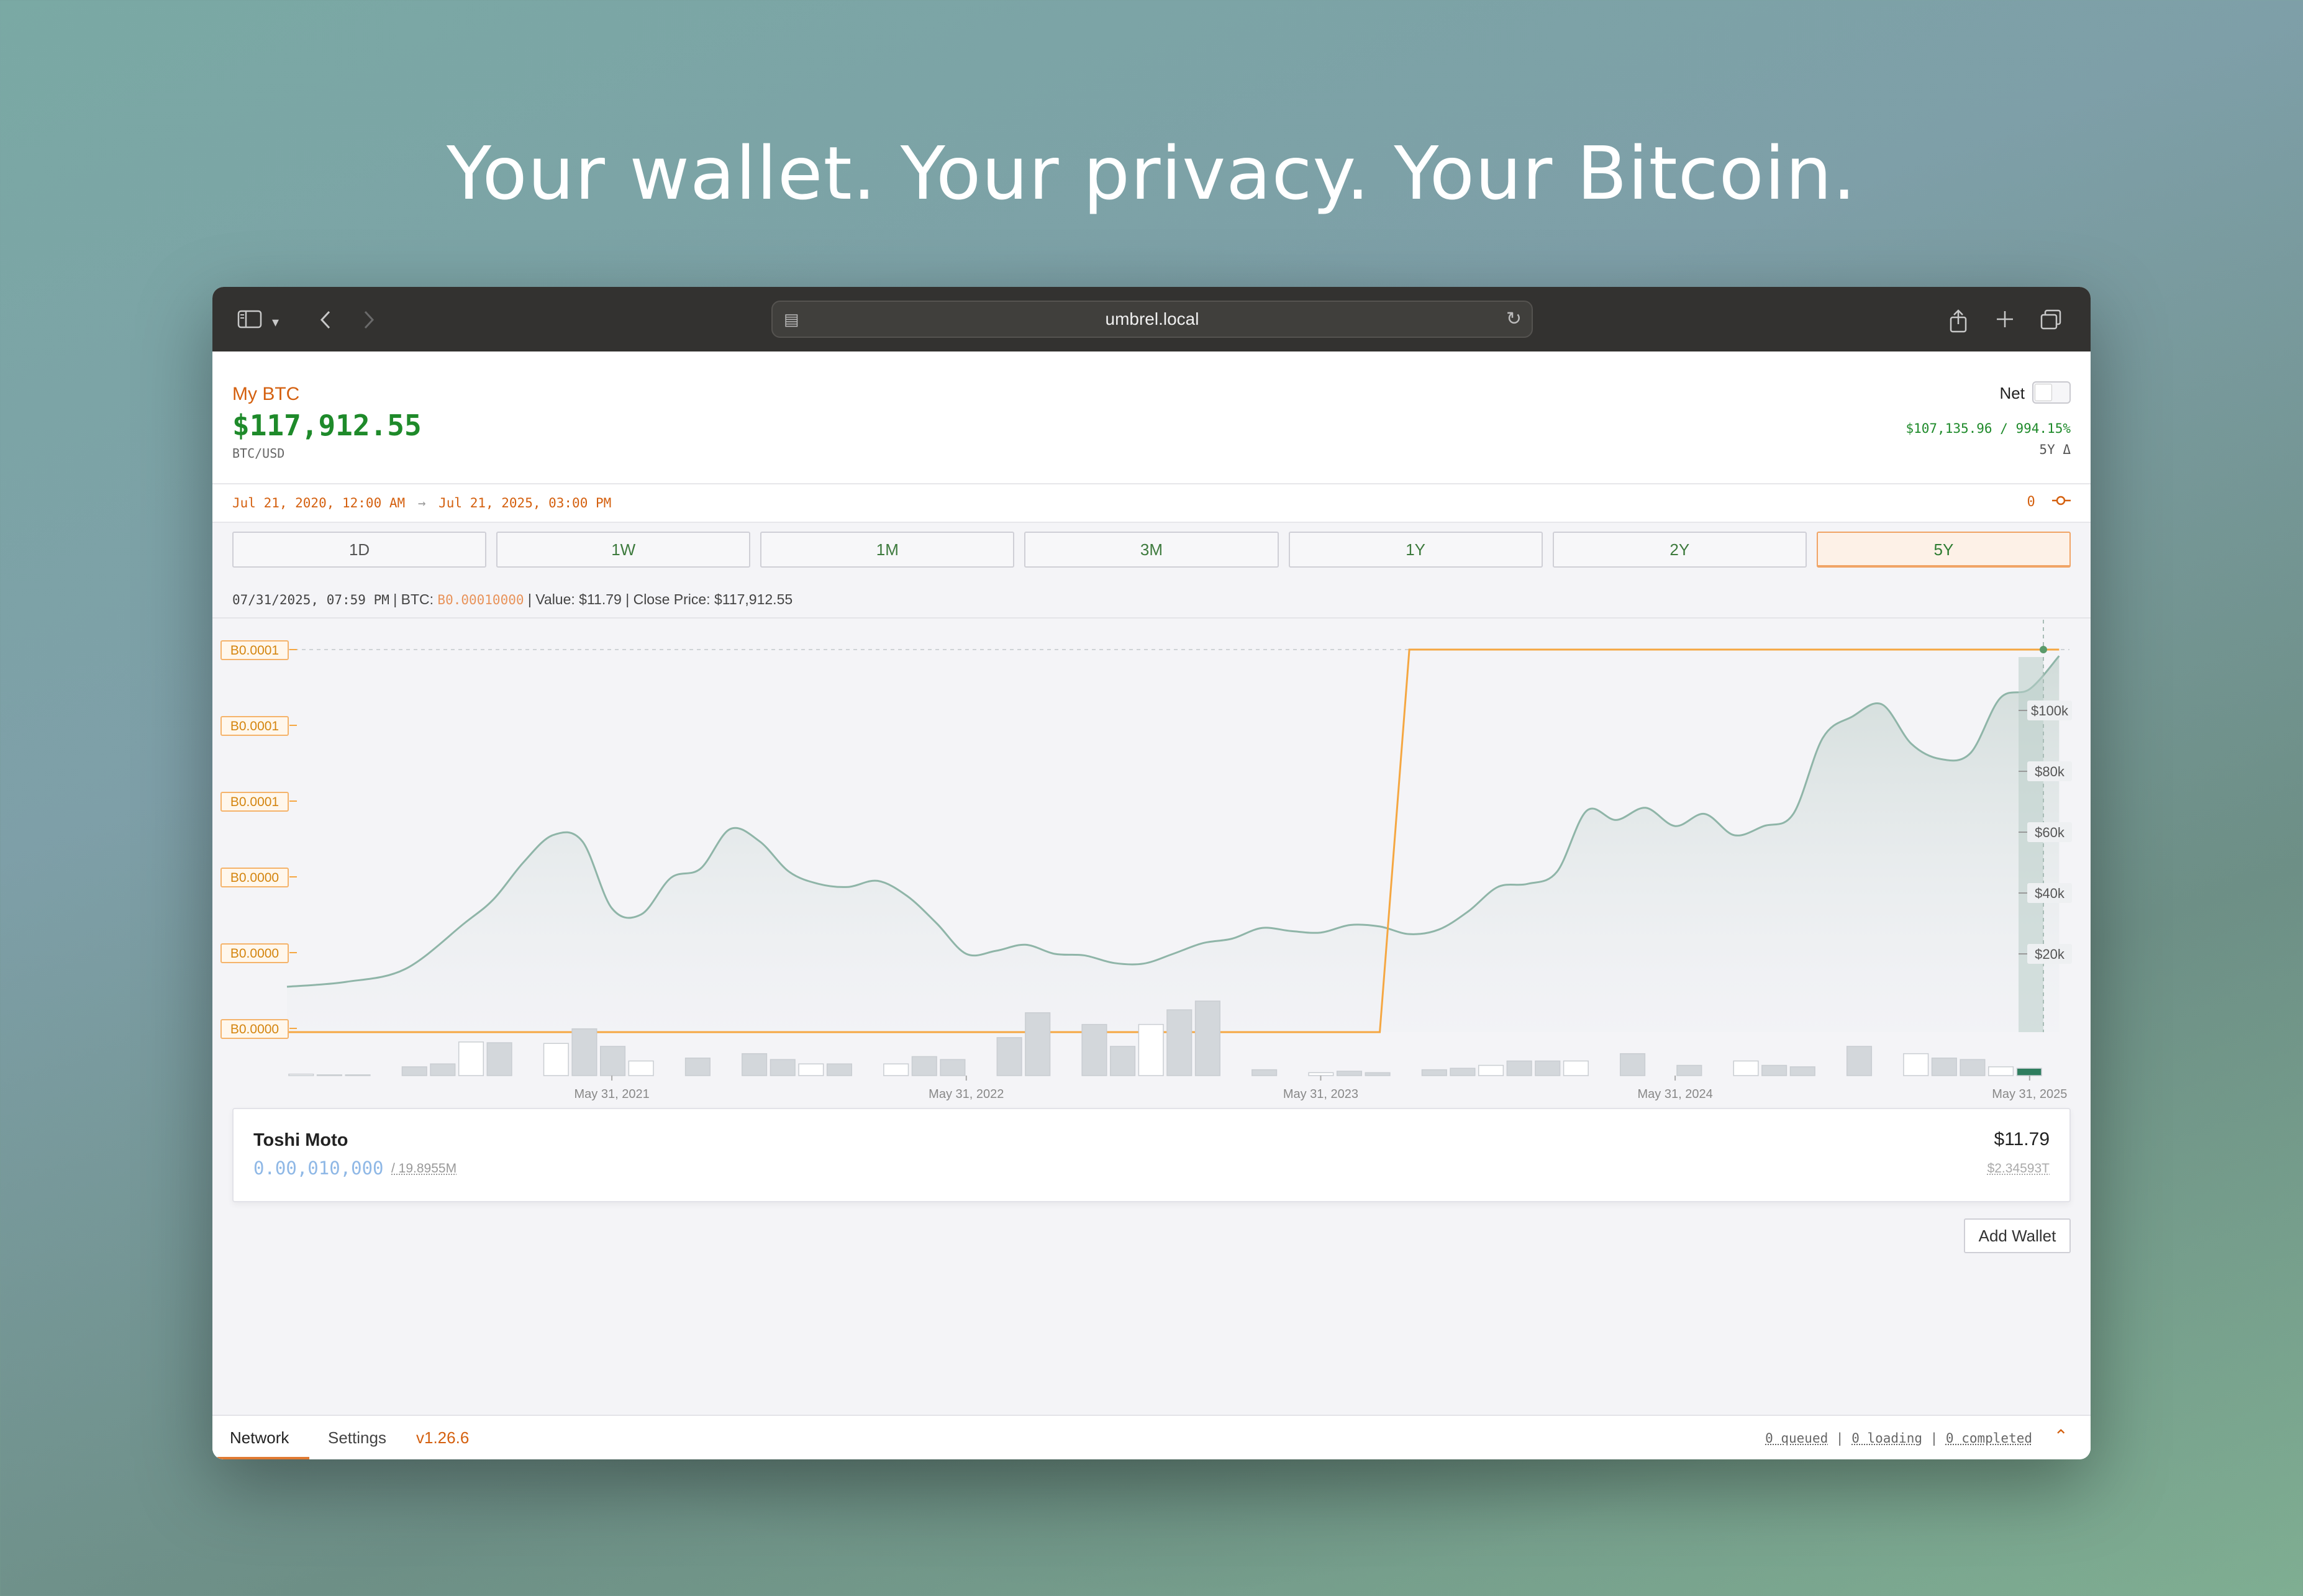  What do you see at coordinates (713, 599) in the screenshot?
I see `hover-close-price: Close Price: $117,912.55` at bounding box center [713, 599].